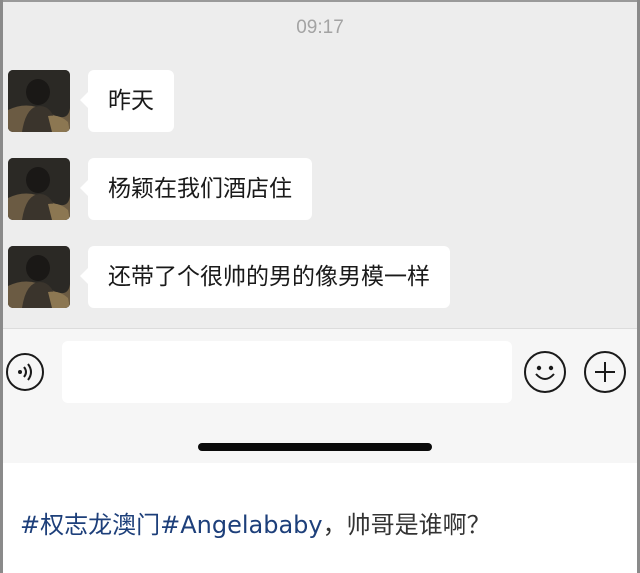 This screenshot has width=640, height=573. I want to click on post-caption: #权志龙澳门#Angelababy，帅哥是谁啊？, so click(255, 522).